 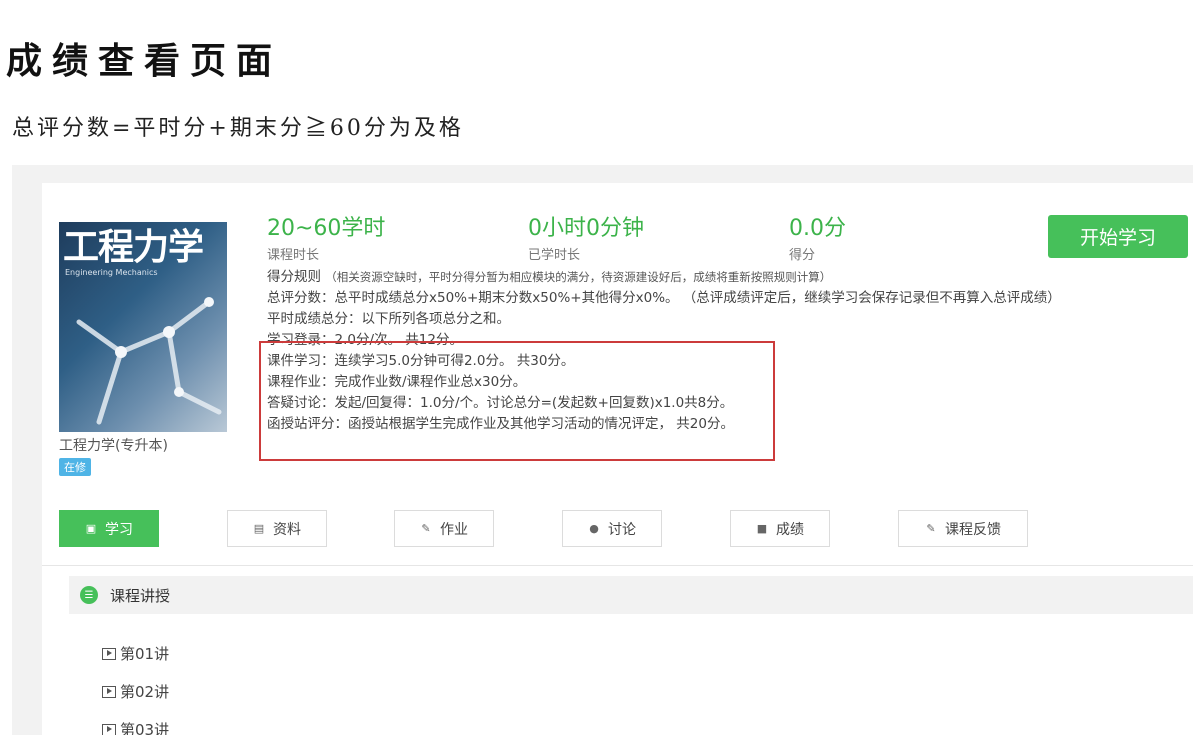 I want to click on course-cover: 工程力学 Engineering Mechanics, so click(x=143, y=327).